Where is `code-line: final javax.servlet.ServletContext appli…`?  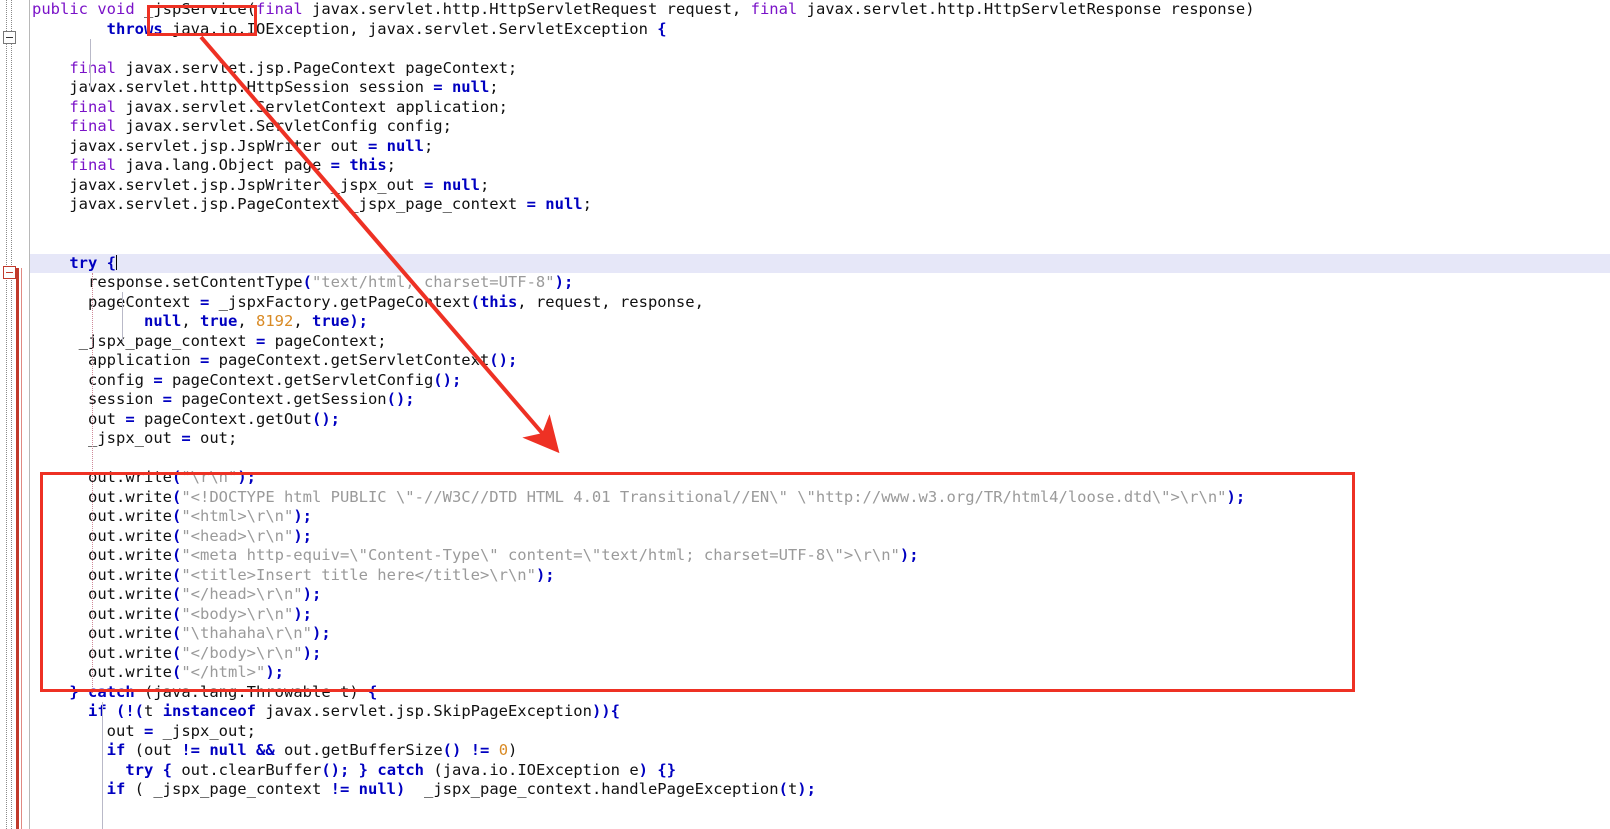
code-line: final javax.servlet.ServletContext appli… is located at coordinates (820, 108).